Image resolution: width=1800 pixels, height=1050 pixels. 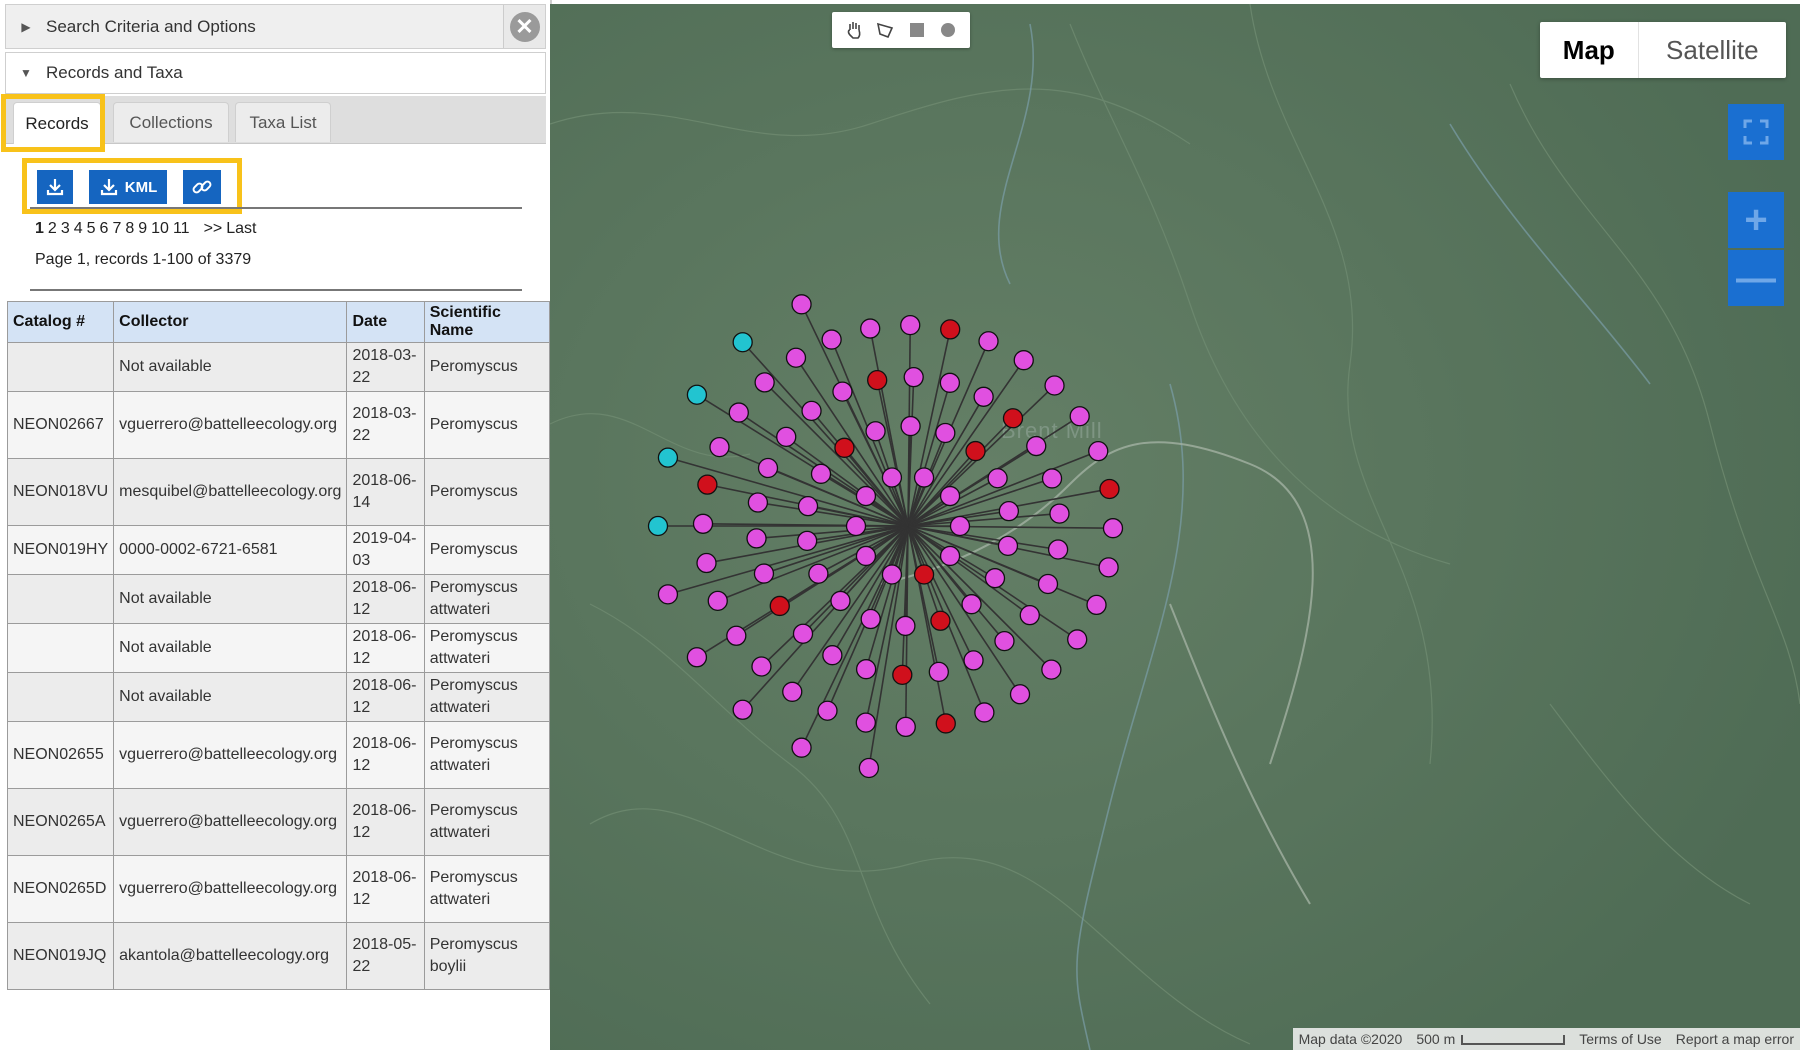 What do you see at coordinates (1756, 278) in the screenshot?
I see `zoom-out-button: —` at bounding box center [1756, 278].